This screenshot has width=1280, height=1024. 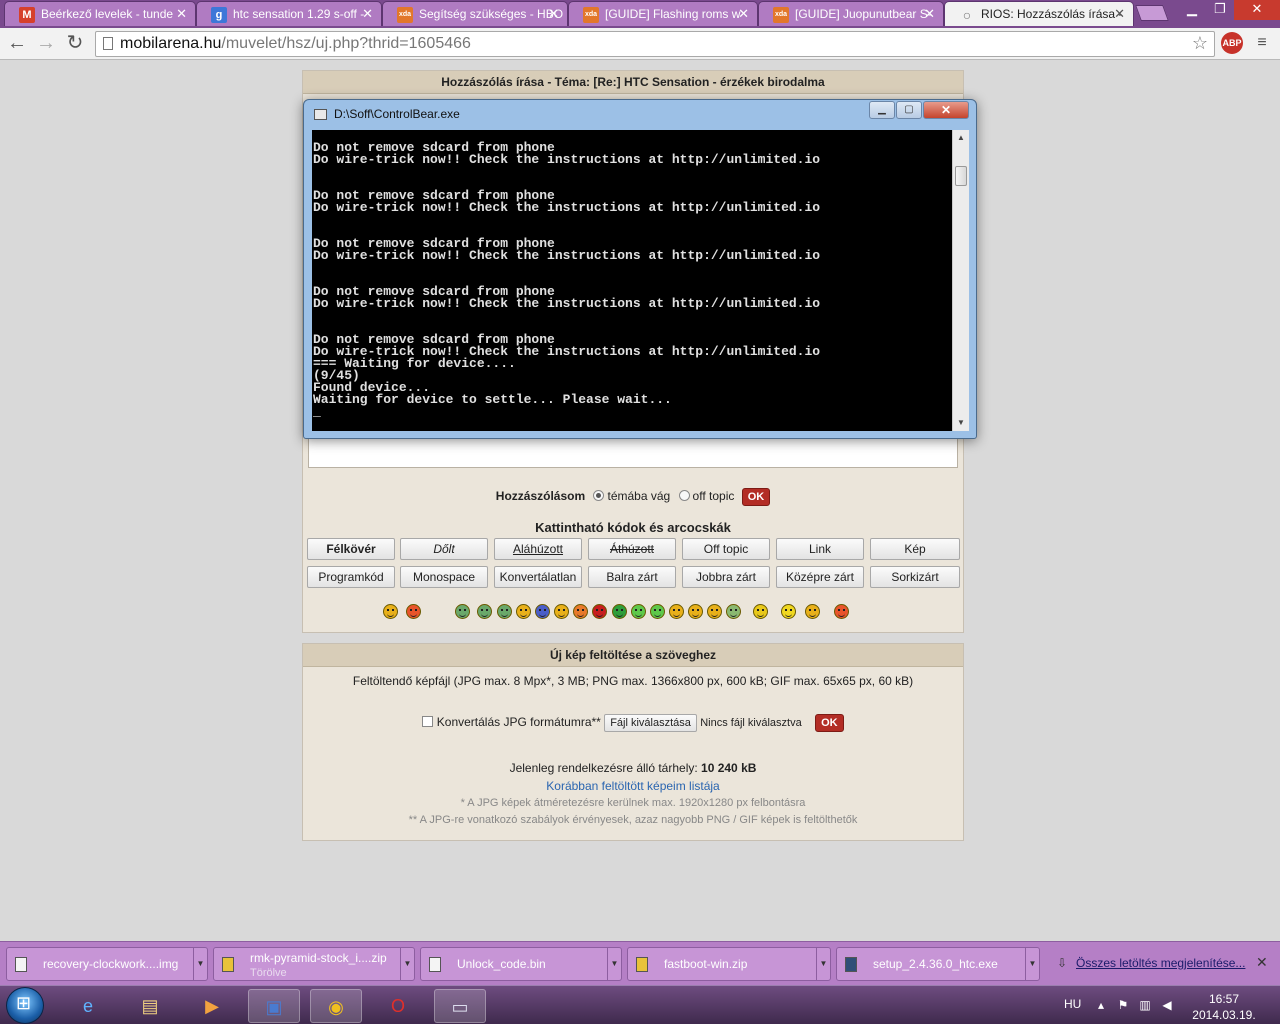 What do you see at coordinates (1232, 43) in the screenshot?
I see `adblock-icon: ABP` at bounding box center [1232, 43].